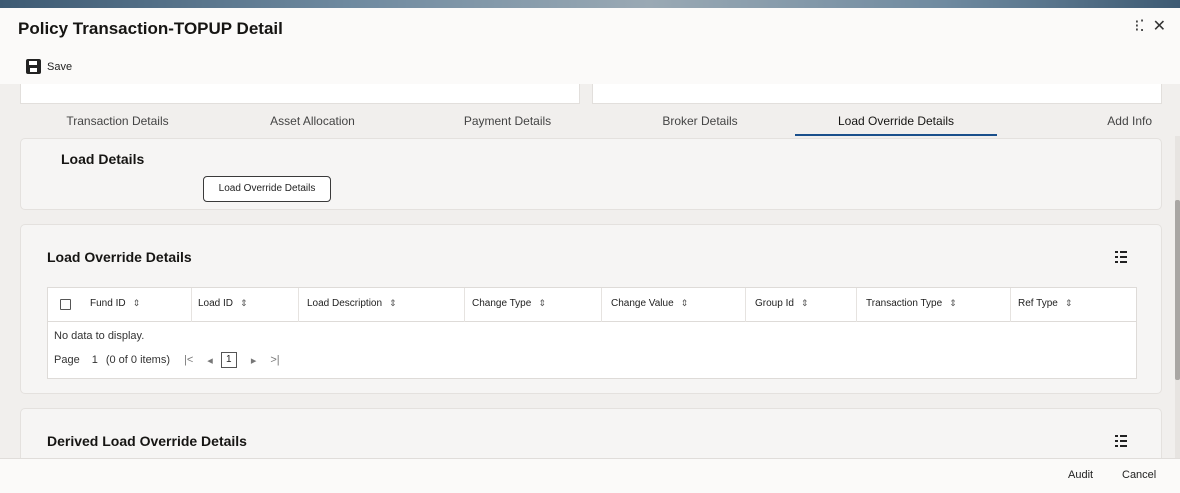 This screenshot has height=493, width=1180. I want to click on pagination: Page 1 (0 of 0 items) |< ◂ 1 ▸ >|, so click(167, 360).